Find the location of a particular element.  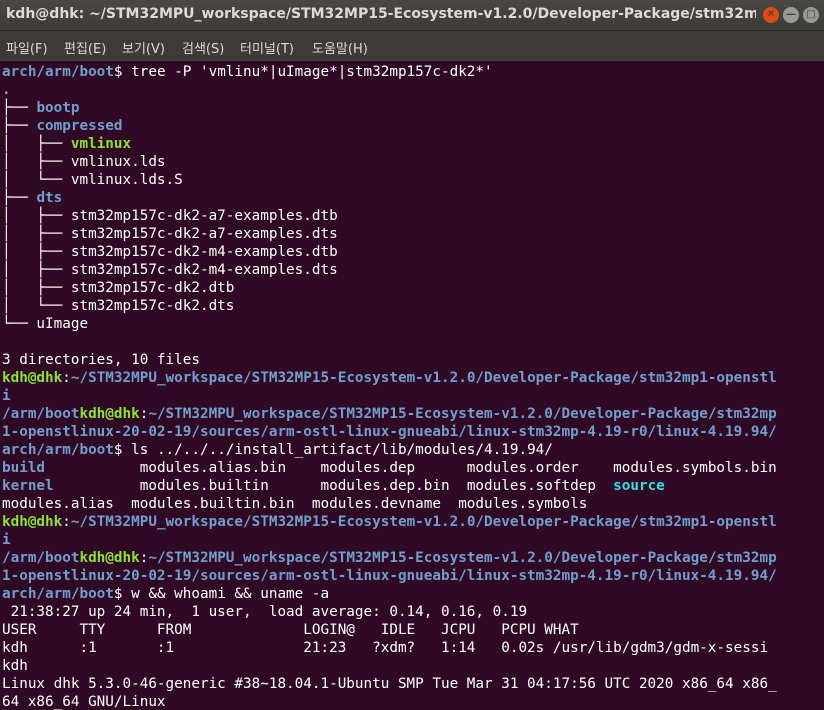

terminal-line: arch/arm/boot$ w && whoami && uname -a is located at coordinates (165, 594).